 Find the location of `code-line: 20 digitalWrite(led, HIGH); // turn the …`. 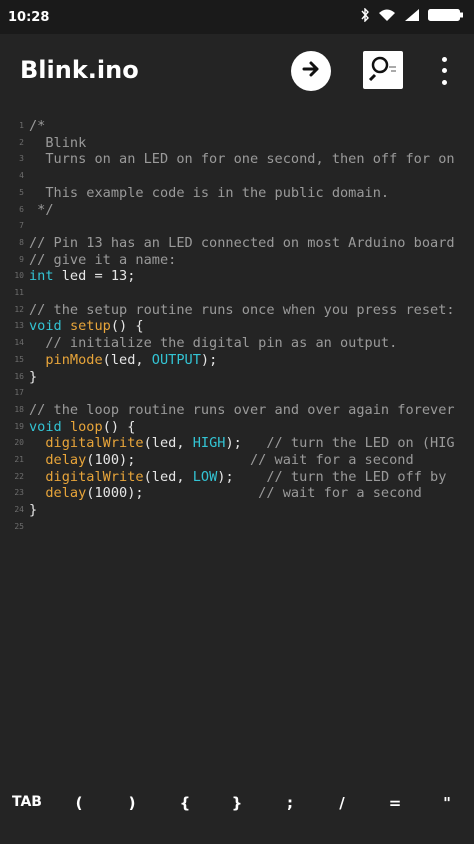

code-line: 20 digitalWrite(led, HIGH); // turn the … is located at coordinates (237, 443).